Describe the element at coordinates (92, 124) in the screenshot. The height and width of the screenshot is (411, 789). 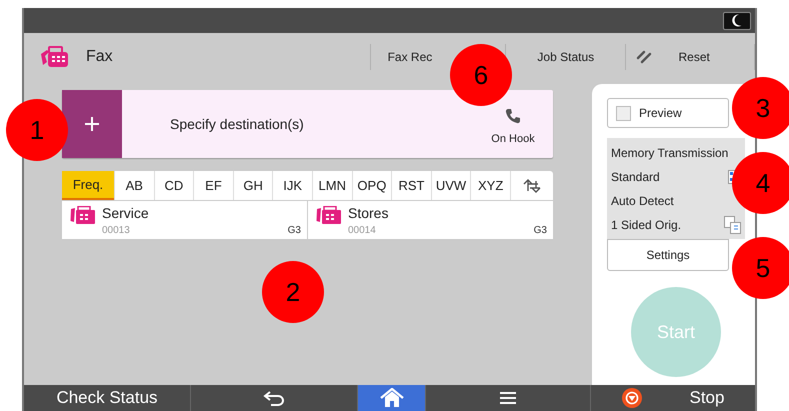
I see `plus-icon` at that location.